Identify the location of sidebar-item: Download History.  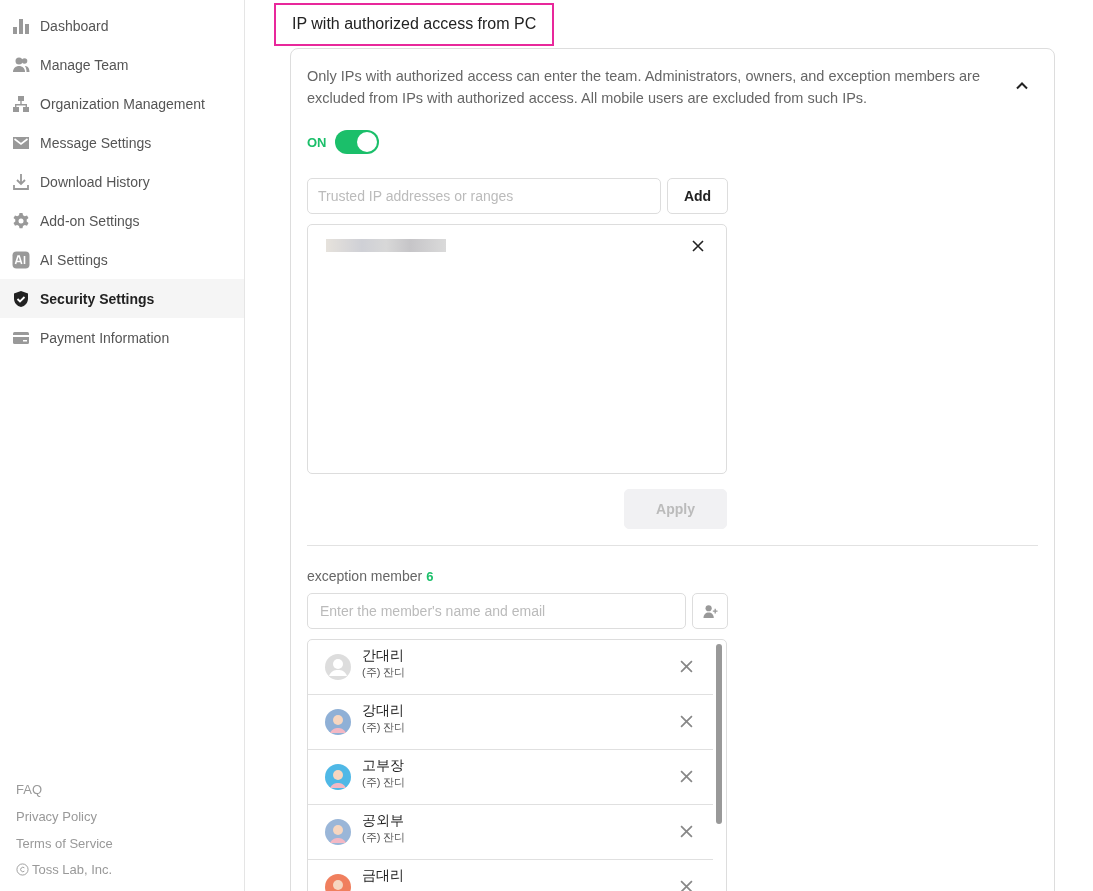
(122, 181).